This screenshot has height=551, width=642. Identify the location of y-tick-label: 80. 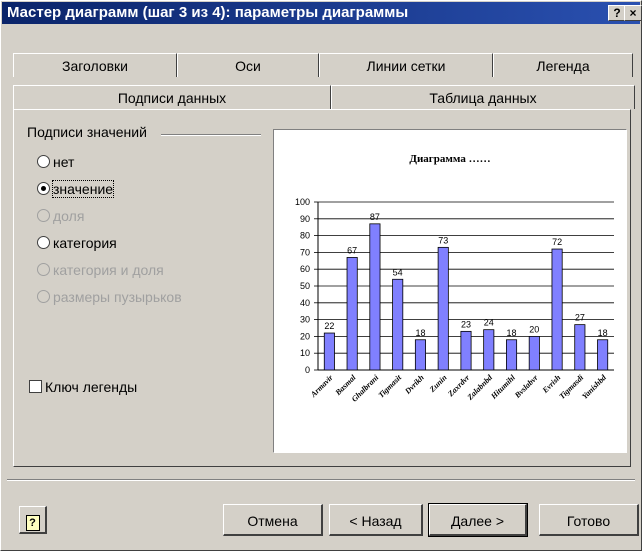
(305, 236).